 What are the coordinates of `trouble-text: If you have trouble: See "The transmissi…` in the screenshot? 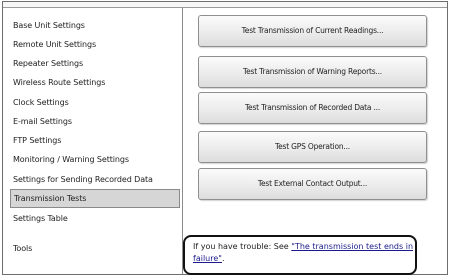 It's located at (303, 253).